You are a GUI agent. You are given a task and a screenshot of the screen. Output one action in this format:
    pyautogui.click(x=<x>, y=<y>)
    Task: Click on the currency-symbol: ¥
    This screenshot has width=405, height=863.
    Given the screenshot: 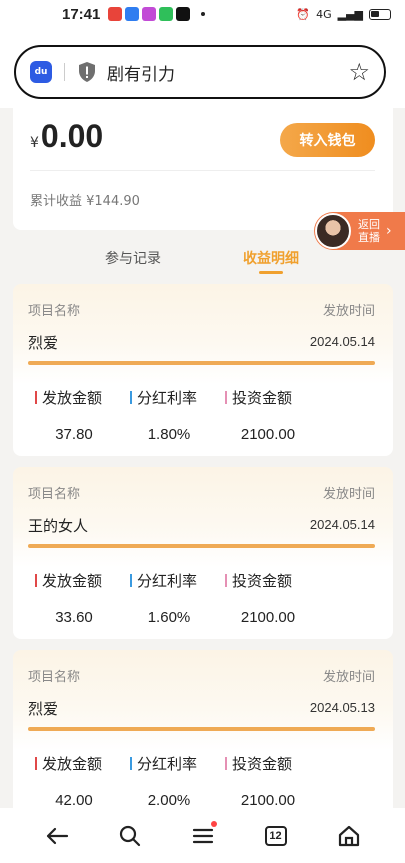 What is the action you would take?
    pyautogui.click(x=34, y=143)
    